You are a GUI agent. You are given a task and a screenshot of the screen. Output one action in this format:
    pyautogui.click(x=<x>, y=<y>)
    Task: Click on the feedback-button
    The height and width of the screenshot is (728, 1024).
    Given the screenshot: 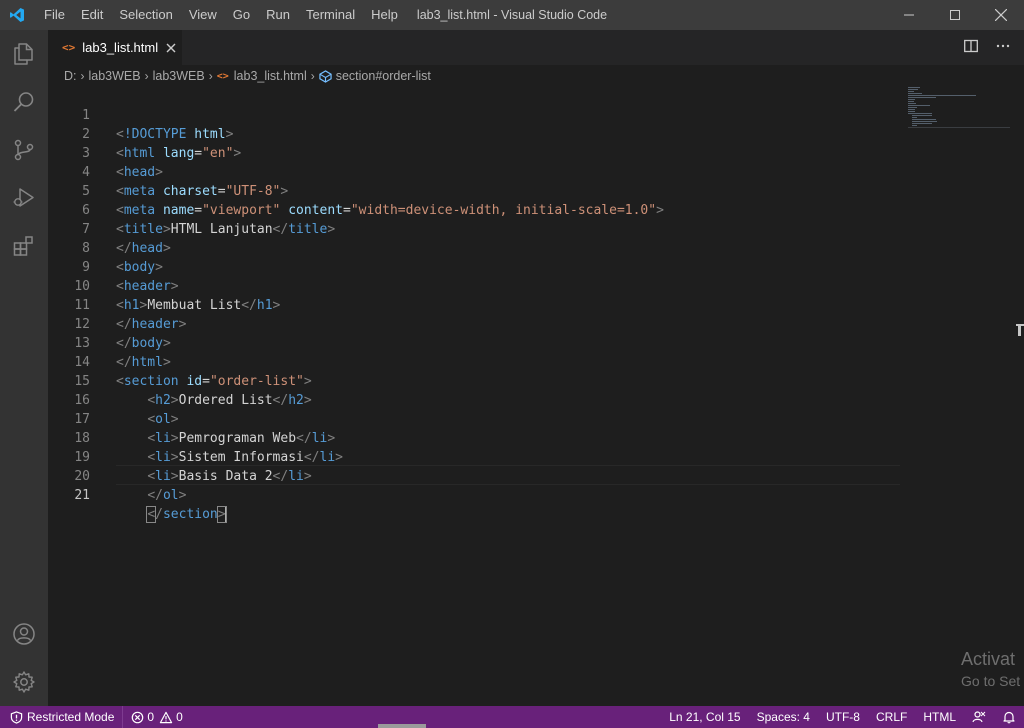 What is the action you would take?
    pyautogui.click(x=979, y=717)
    